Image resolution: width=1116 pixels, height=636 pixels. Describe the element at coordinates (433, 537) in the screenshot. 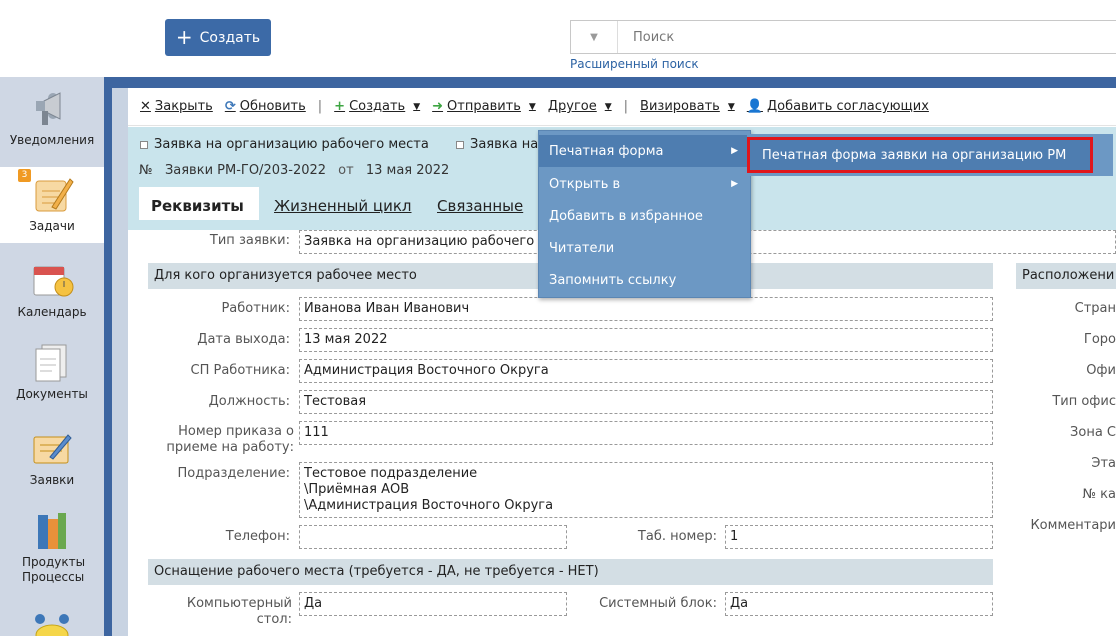

I see `phone-field` at that location.